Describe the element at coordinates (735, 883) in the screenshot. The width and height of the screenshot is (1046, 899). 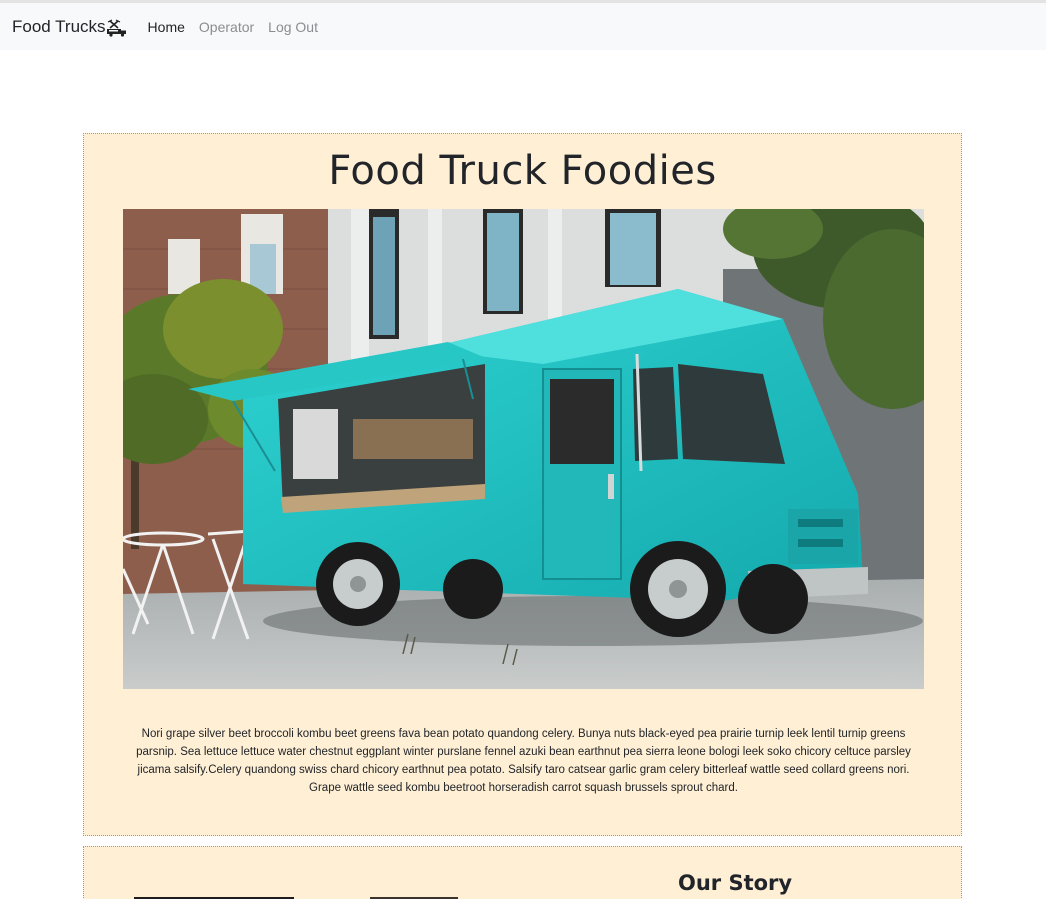
I see `story-heading: Our Story` at that location.